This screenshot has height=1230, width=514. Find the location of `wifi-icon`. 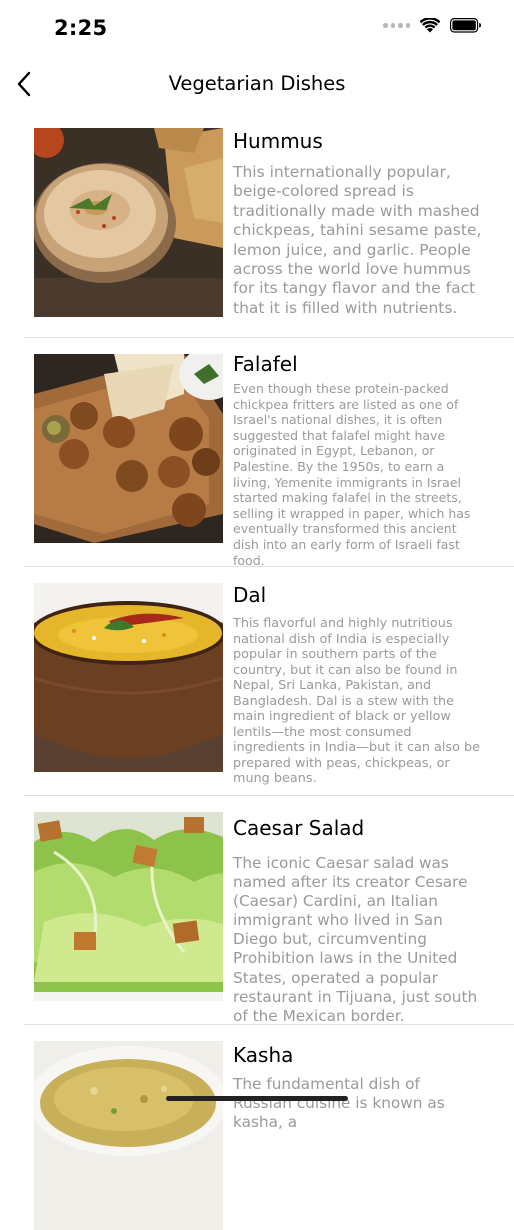

wifi-icon is located at coordinates (430, 25).